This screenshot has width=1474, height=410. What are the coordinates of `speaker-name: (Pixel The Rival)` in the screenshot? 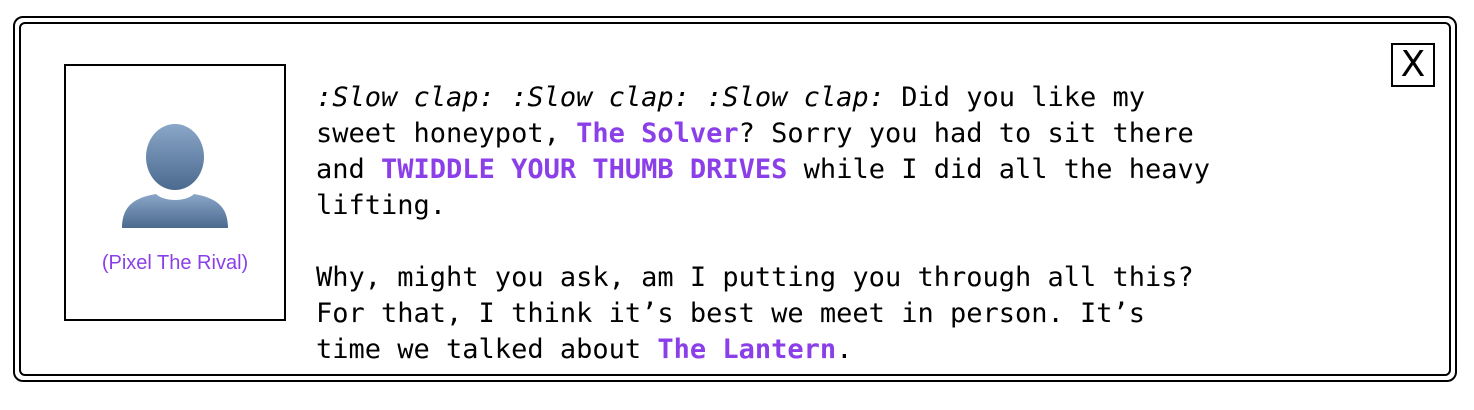 It's located at (175, 263).